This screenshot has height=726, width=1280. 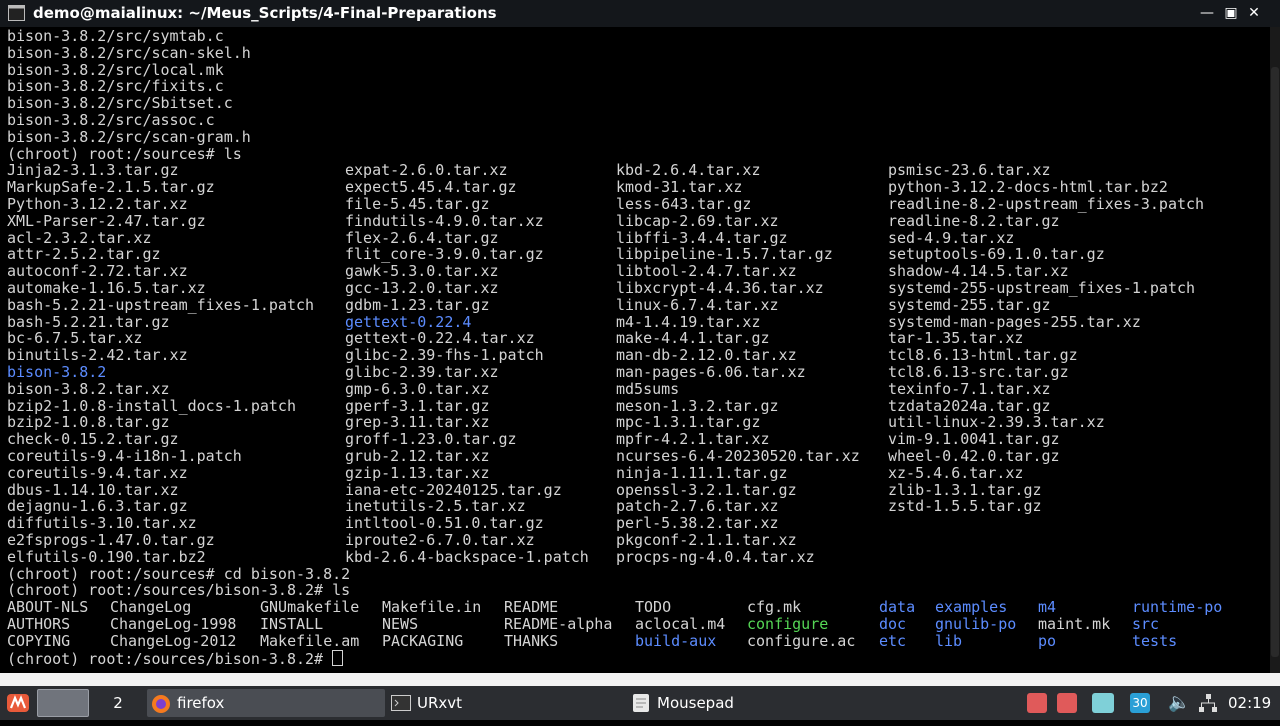 I want to click on terminal-line: bison-3.8.2/src/assoc.c, so click(x=111, y=120).